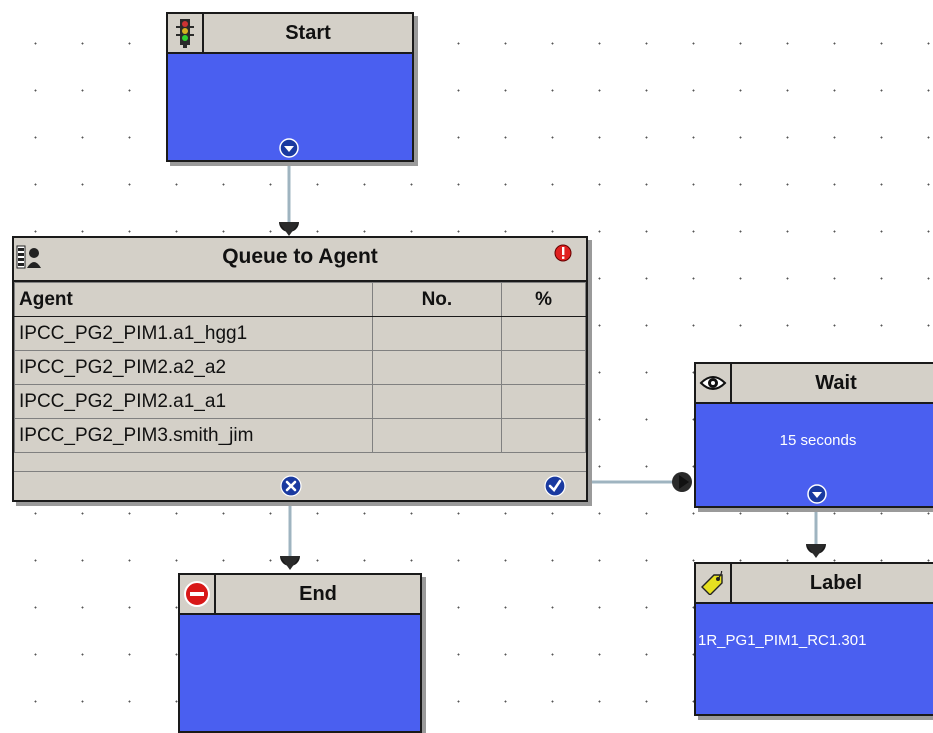  Describe the element at coordinates (818, 440) in the screenshot. I see `wait-duration-text: 15 seconds` at that location.